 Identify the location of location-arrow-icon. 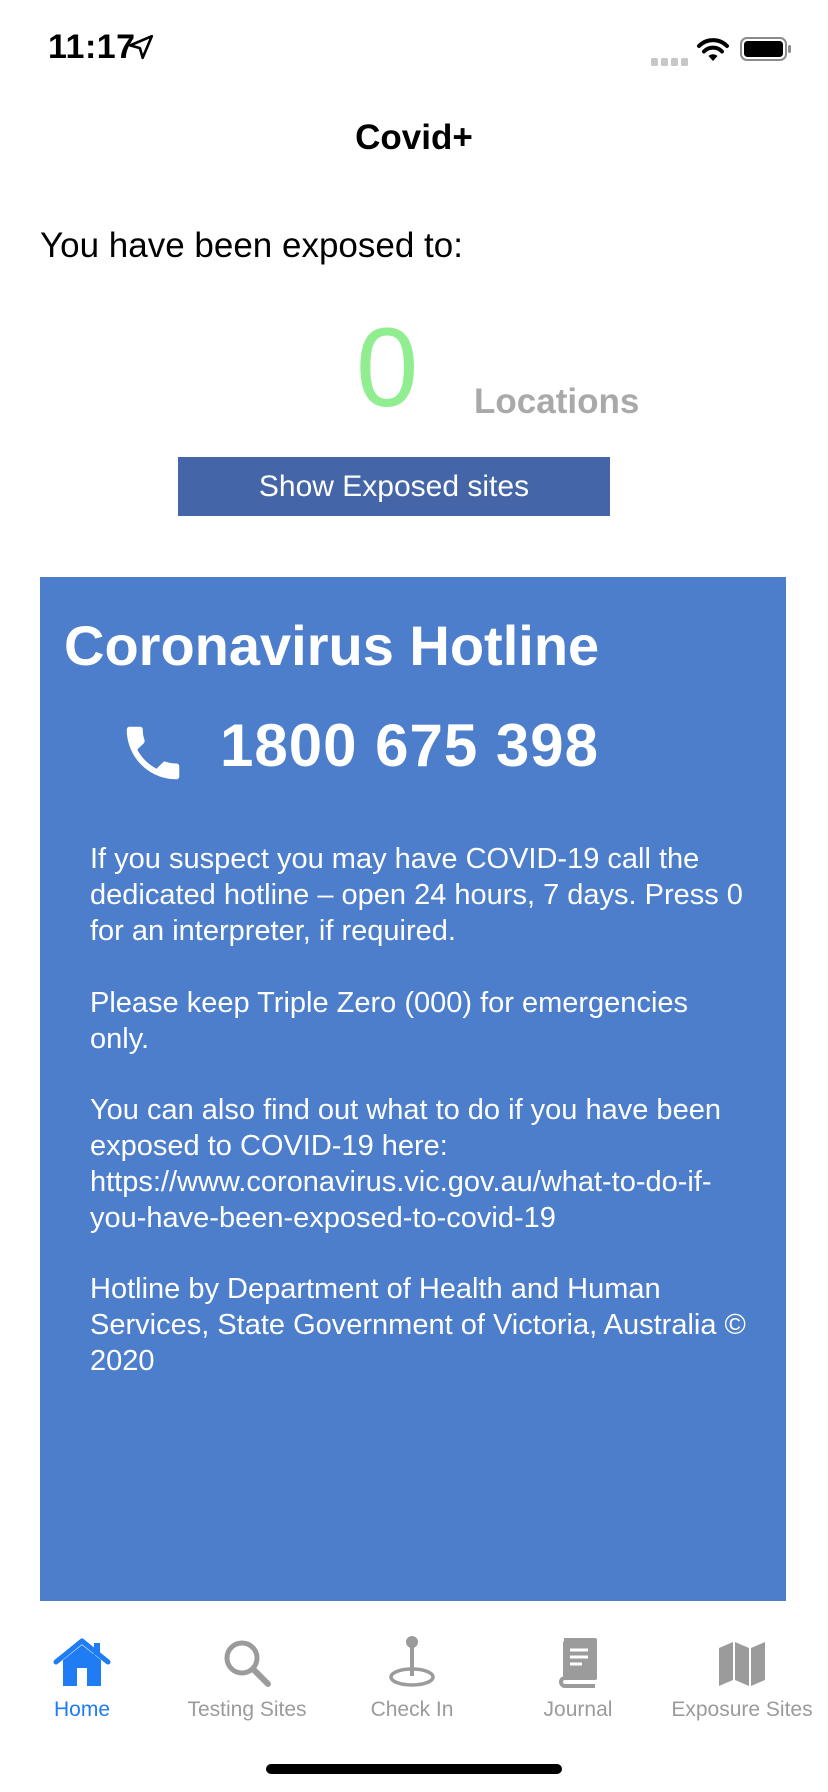
(141, 49).